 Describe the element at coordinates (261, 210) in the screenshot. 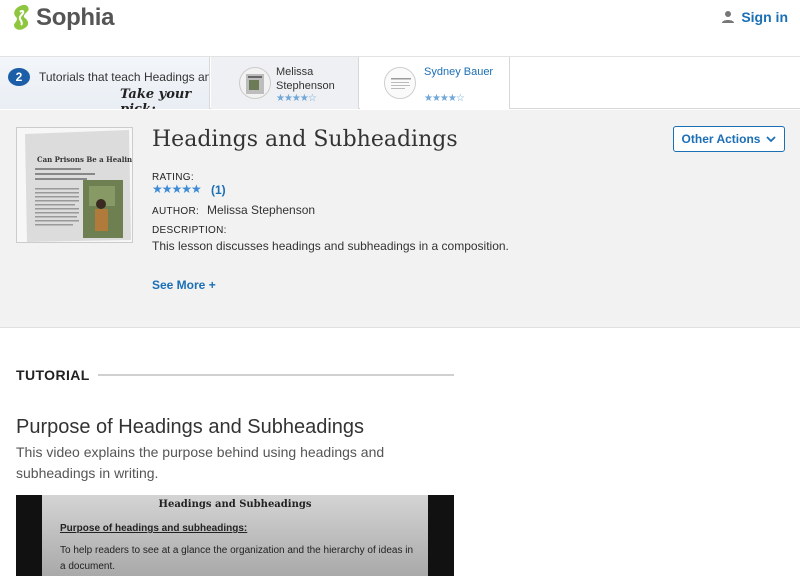

I see `author-name: Melissa Stephenson` at that location.